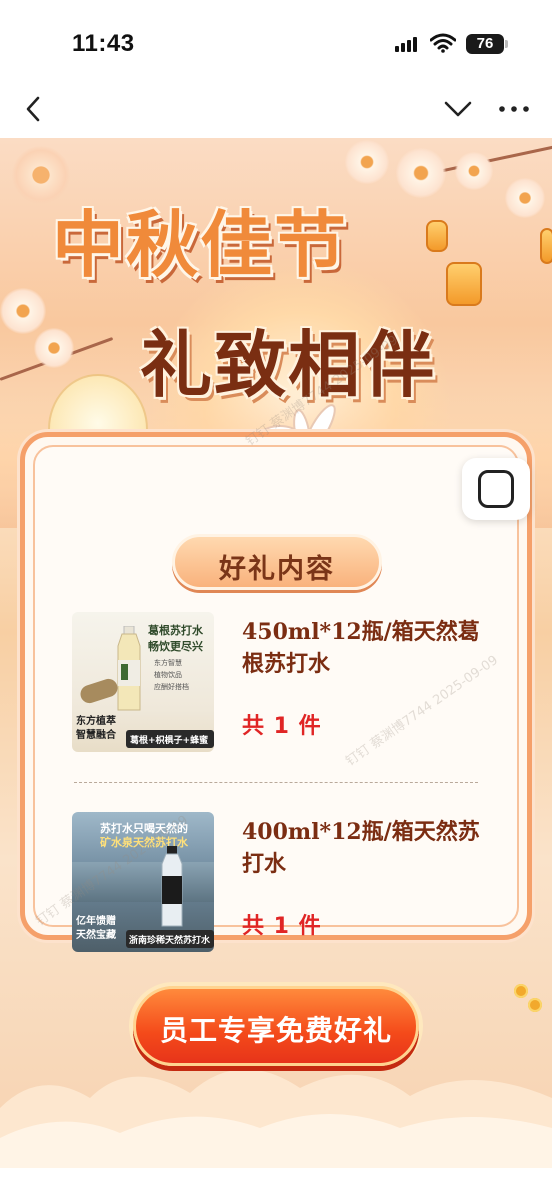 This screenshot has width=552, height=1200. Describe the element at coordinates (168, 663) in the screenshot. I see `product-image-1-bullet-1: 东方智慧` at that location.